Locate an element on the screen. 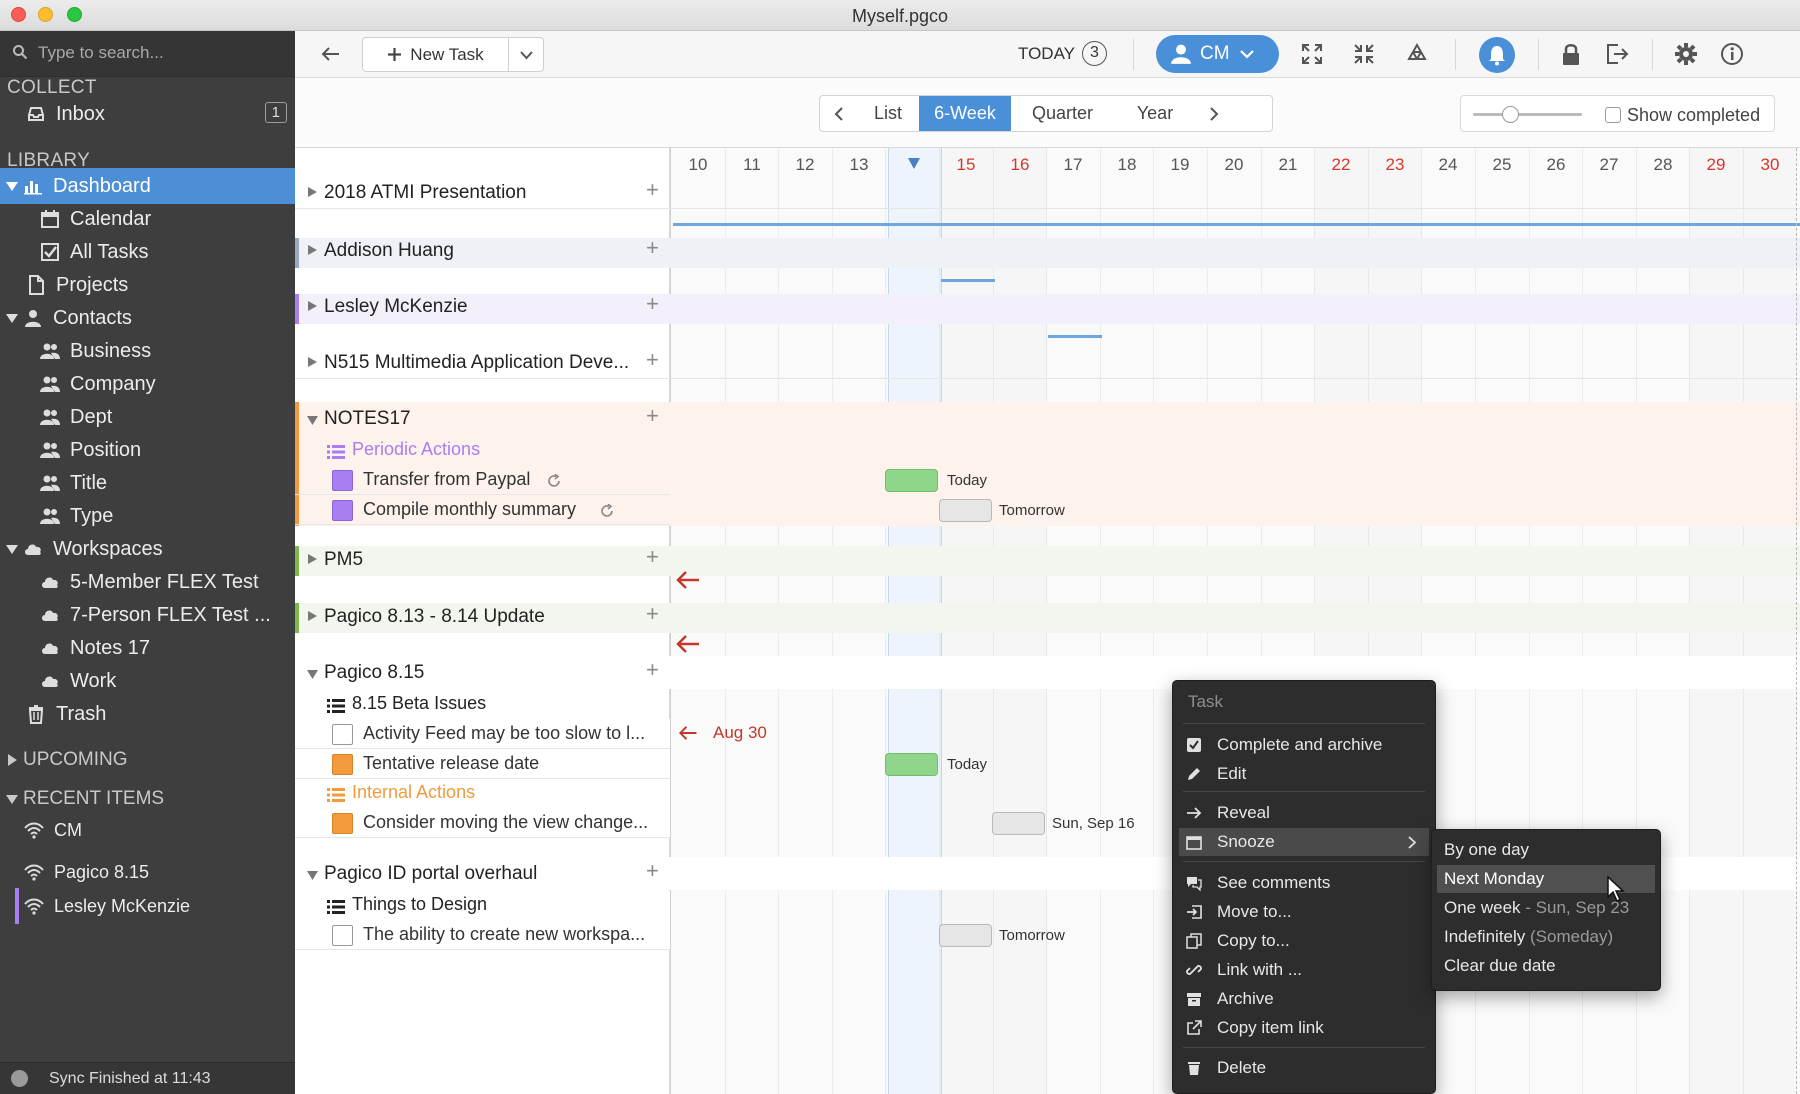 Image resolution: width=1800 pixels, height=1094 pixels. menu-item-copy-item-link: Copy item link is located at coordinates (1304, 1028).